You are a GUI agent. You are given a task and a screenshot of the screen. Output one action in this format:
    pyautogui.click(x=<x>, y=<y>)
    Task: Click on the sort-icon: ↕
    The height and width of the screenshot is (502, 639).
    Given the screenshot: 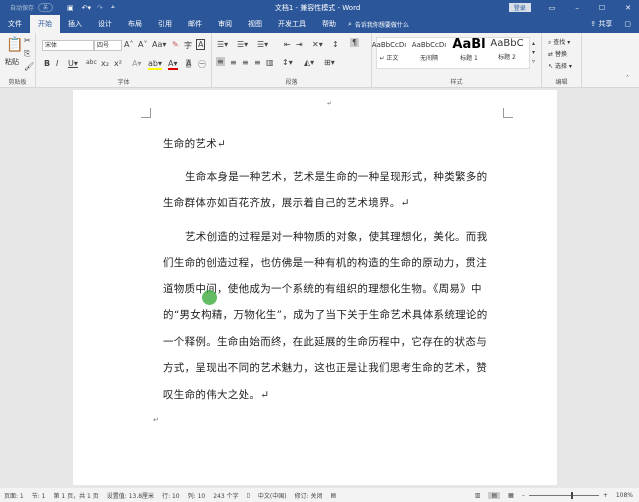 What is the action you would take?
    pyautogui.click(x=335, y=44)
    